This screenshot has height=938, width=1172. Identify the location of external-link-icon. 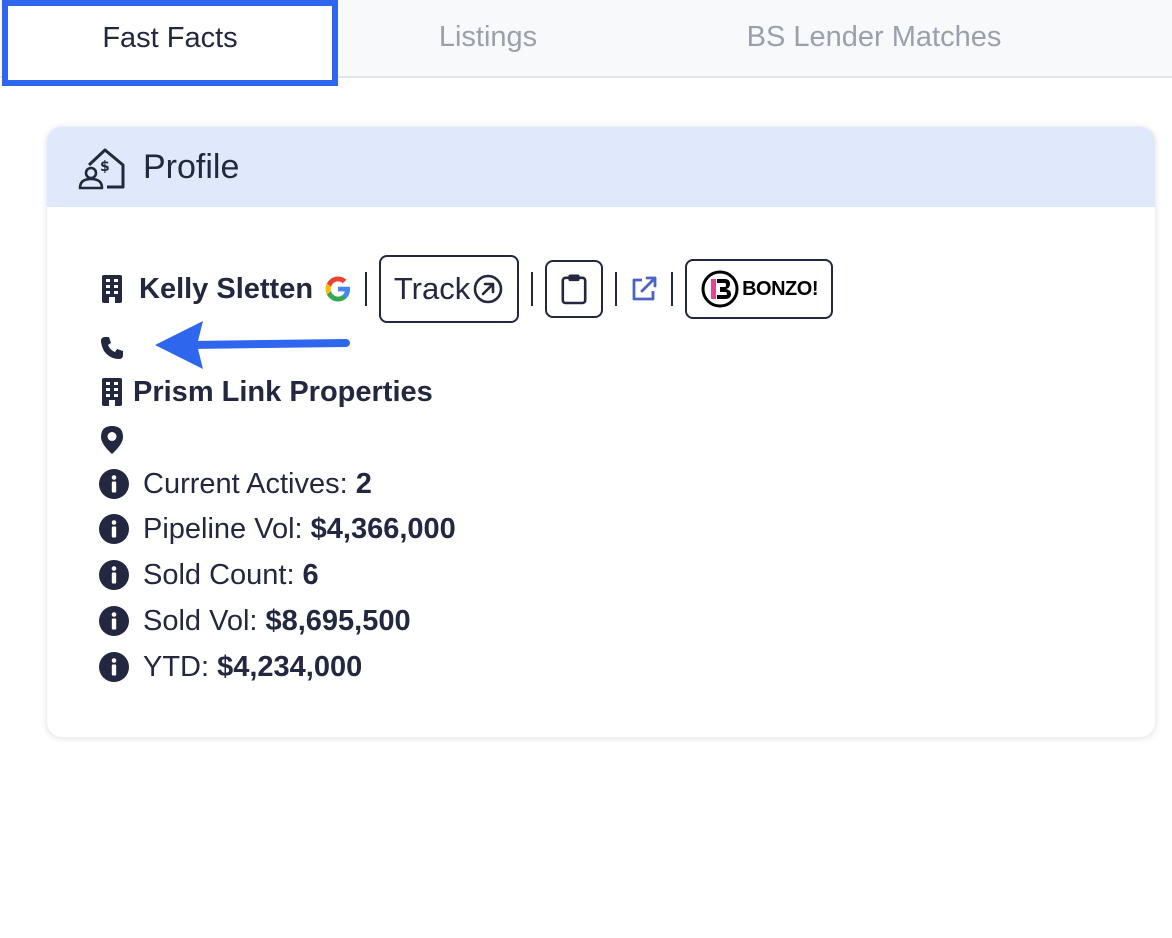
(644, 289).